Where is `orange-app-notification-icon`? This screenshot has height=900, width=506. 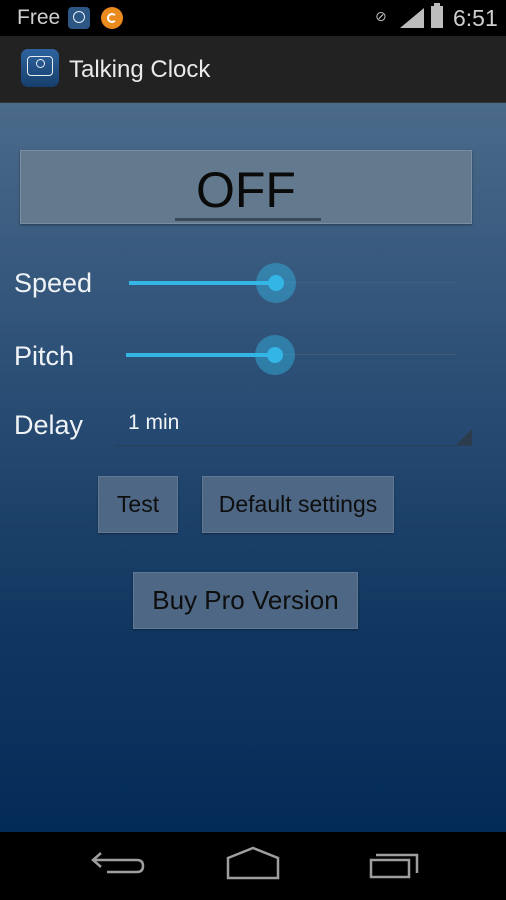 orange-app-notification-icon is located at coordinates (112, 18).